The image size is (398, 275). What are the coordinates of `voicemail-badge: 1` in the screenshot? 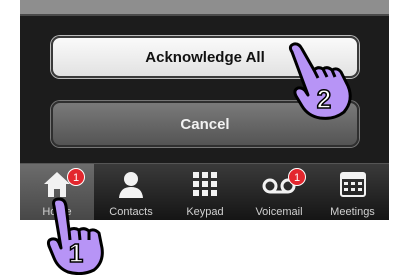 It's located at (297, 177).